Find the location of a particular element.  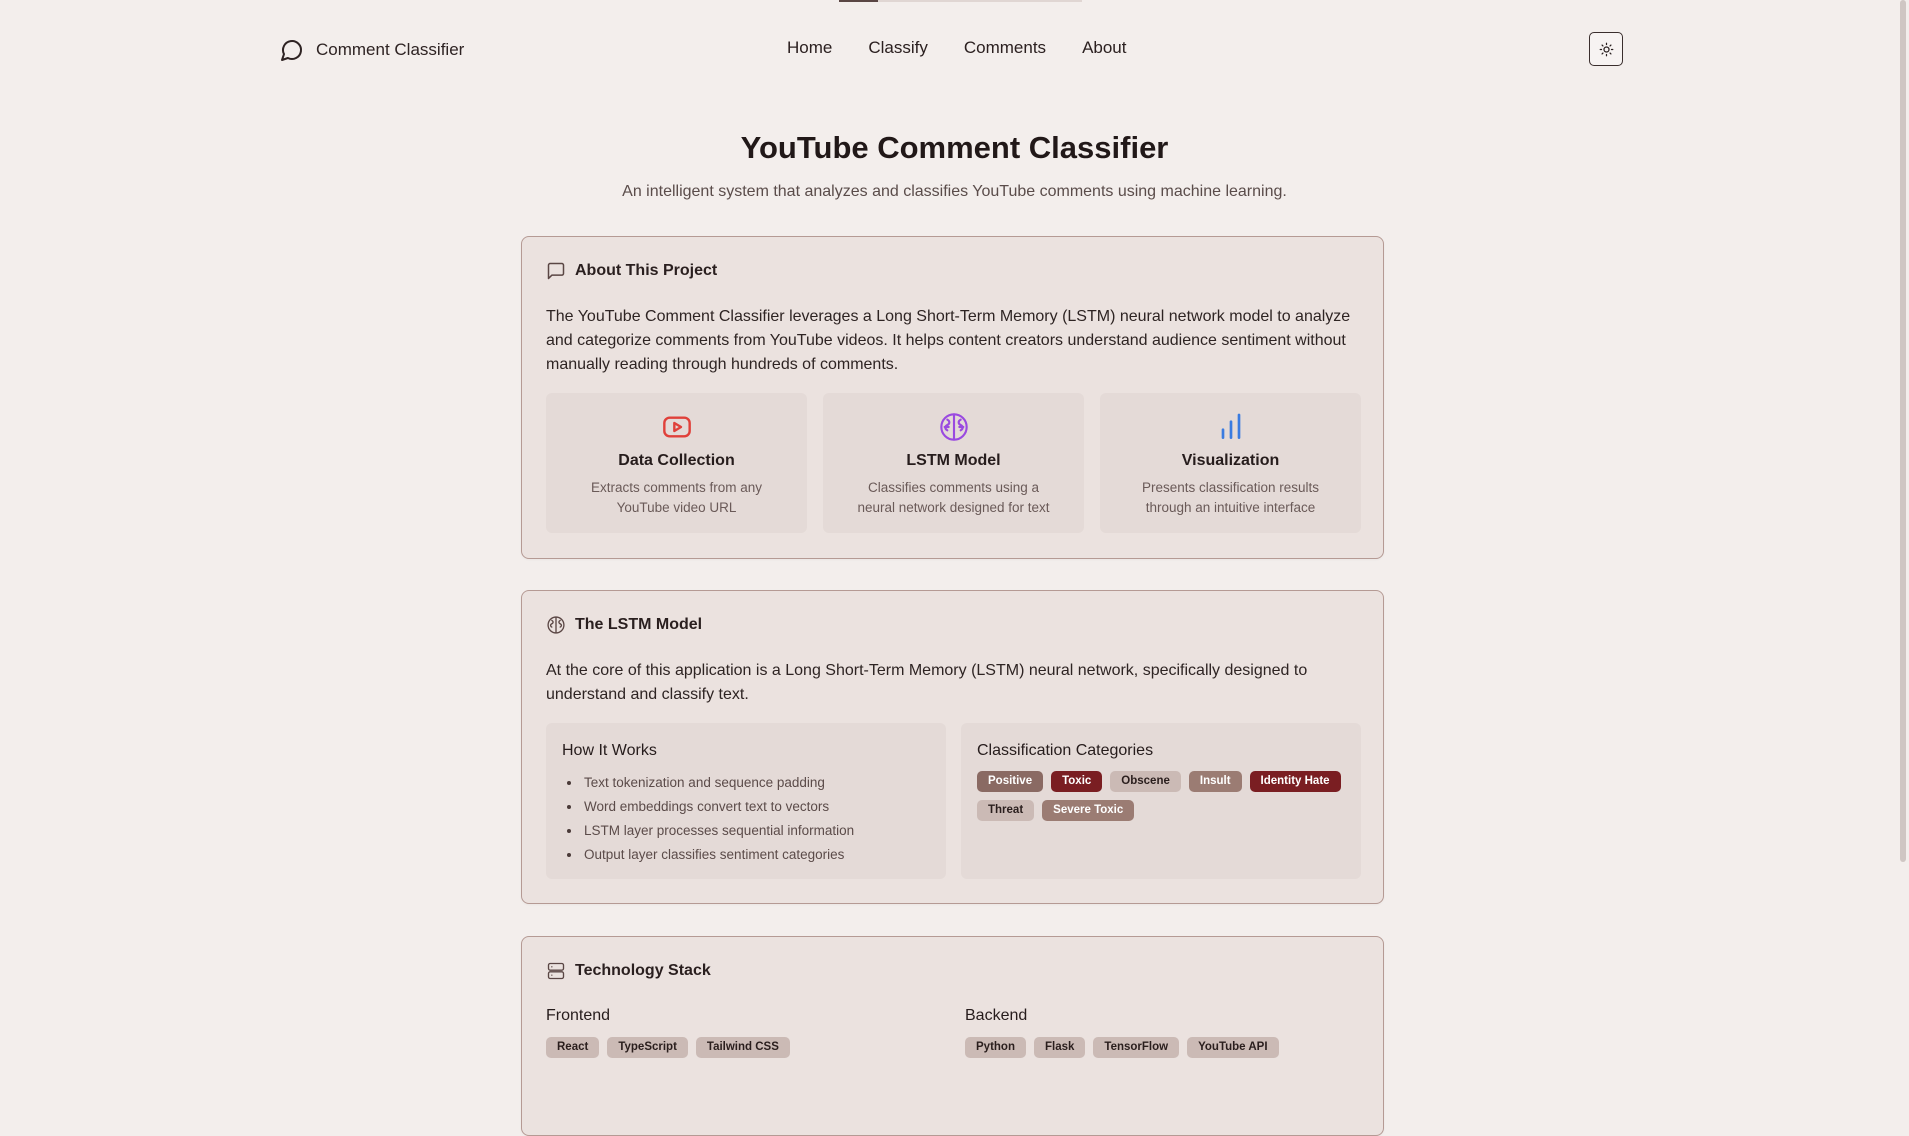

brand-name: Comment Classifier is located at coordinates (390, 49).